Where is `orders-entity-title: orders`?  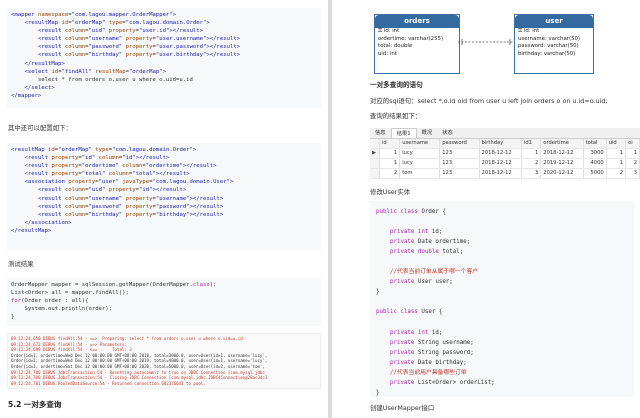 orders-entity-title: orders is located at coordinates (417, 21).